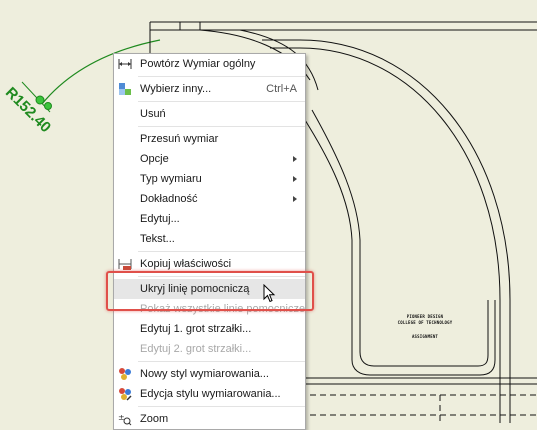 The image size is (537, 430). Describe the element at coordinates (125, 89) in the screenshot. I see `select-other-icon` at that location.